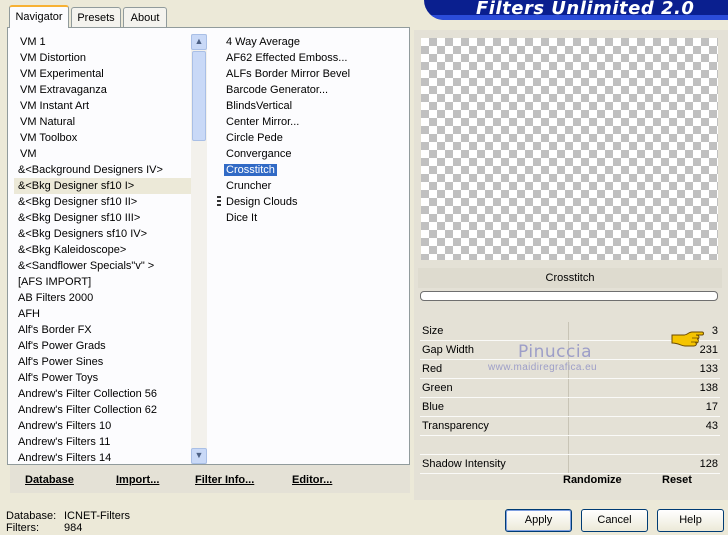 The height and width of the screenshot is (535, 728). I want to click on filter-item: BlindsVertical, so click(312, 106).